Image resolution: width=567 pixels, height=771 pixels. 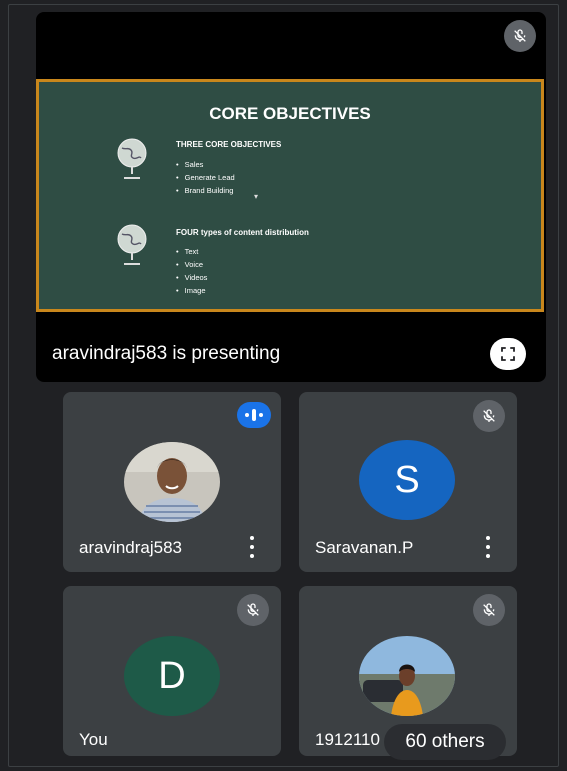 What do you see at coordinates (131, 547) in the screenshot?
I see `participant-name: aravindraj583` at bounding box center [131, 547].